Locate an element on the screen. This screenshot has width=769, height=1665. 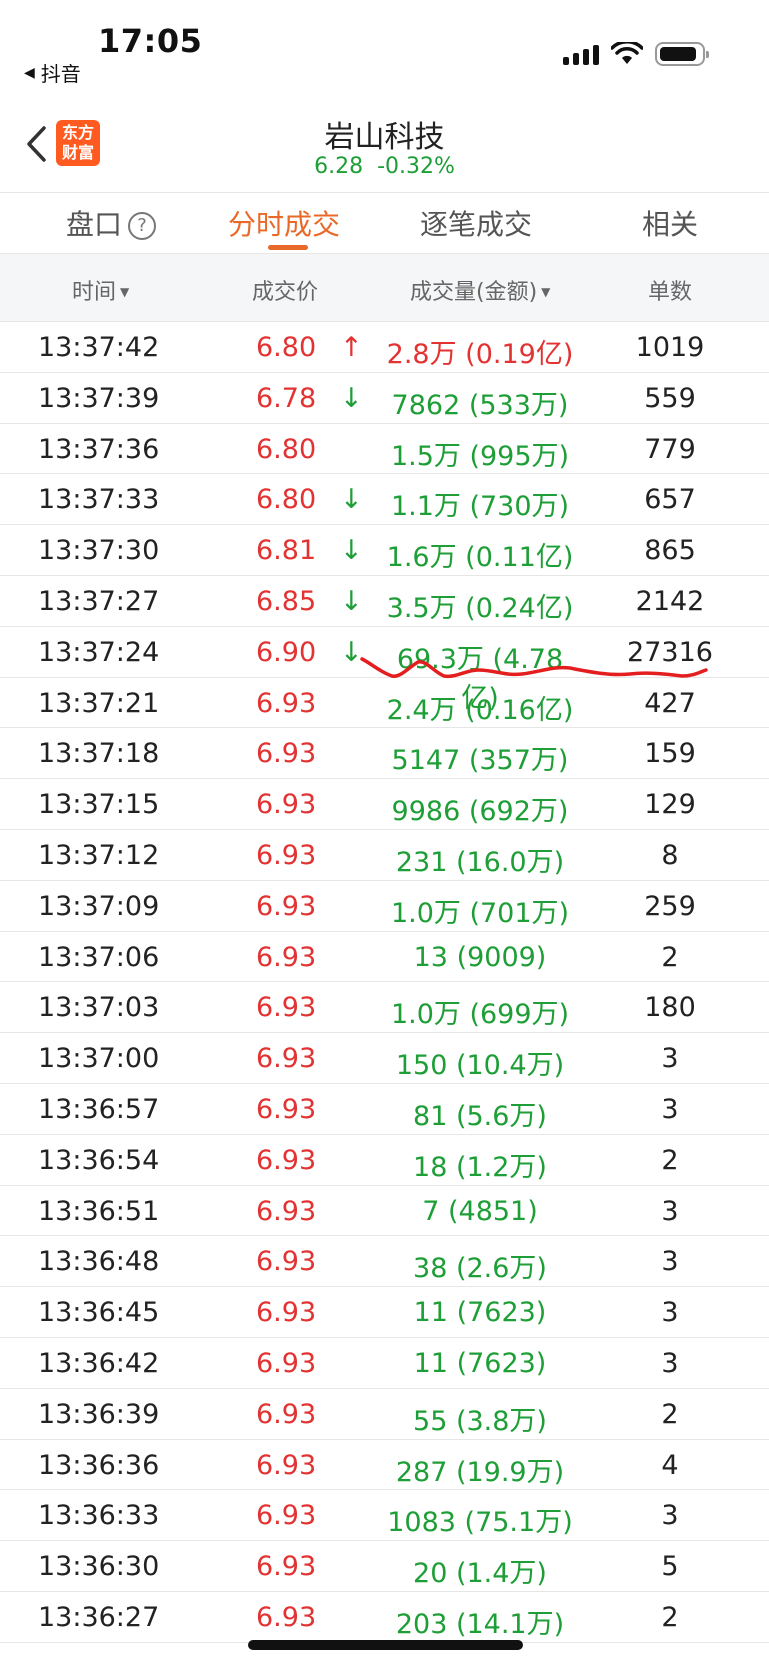
trade-time: 13:37:00 is located at coordinates (99, 1059).